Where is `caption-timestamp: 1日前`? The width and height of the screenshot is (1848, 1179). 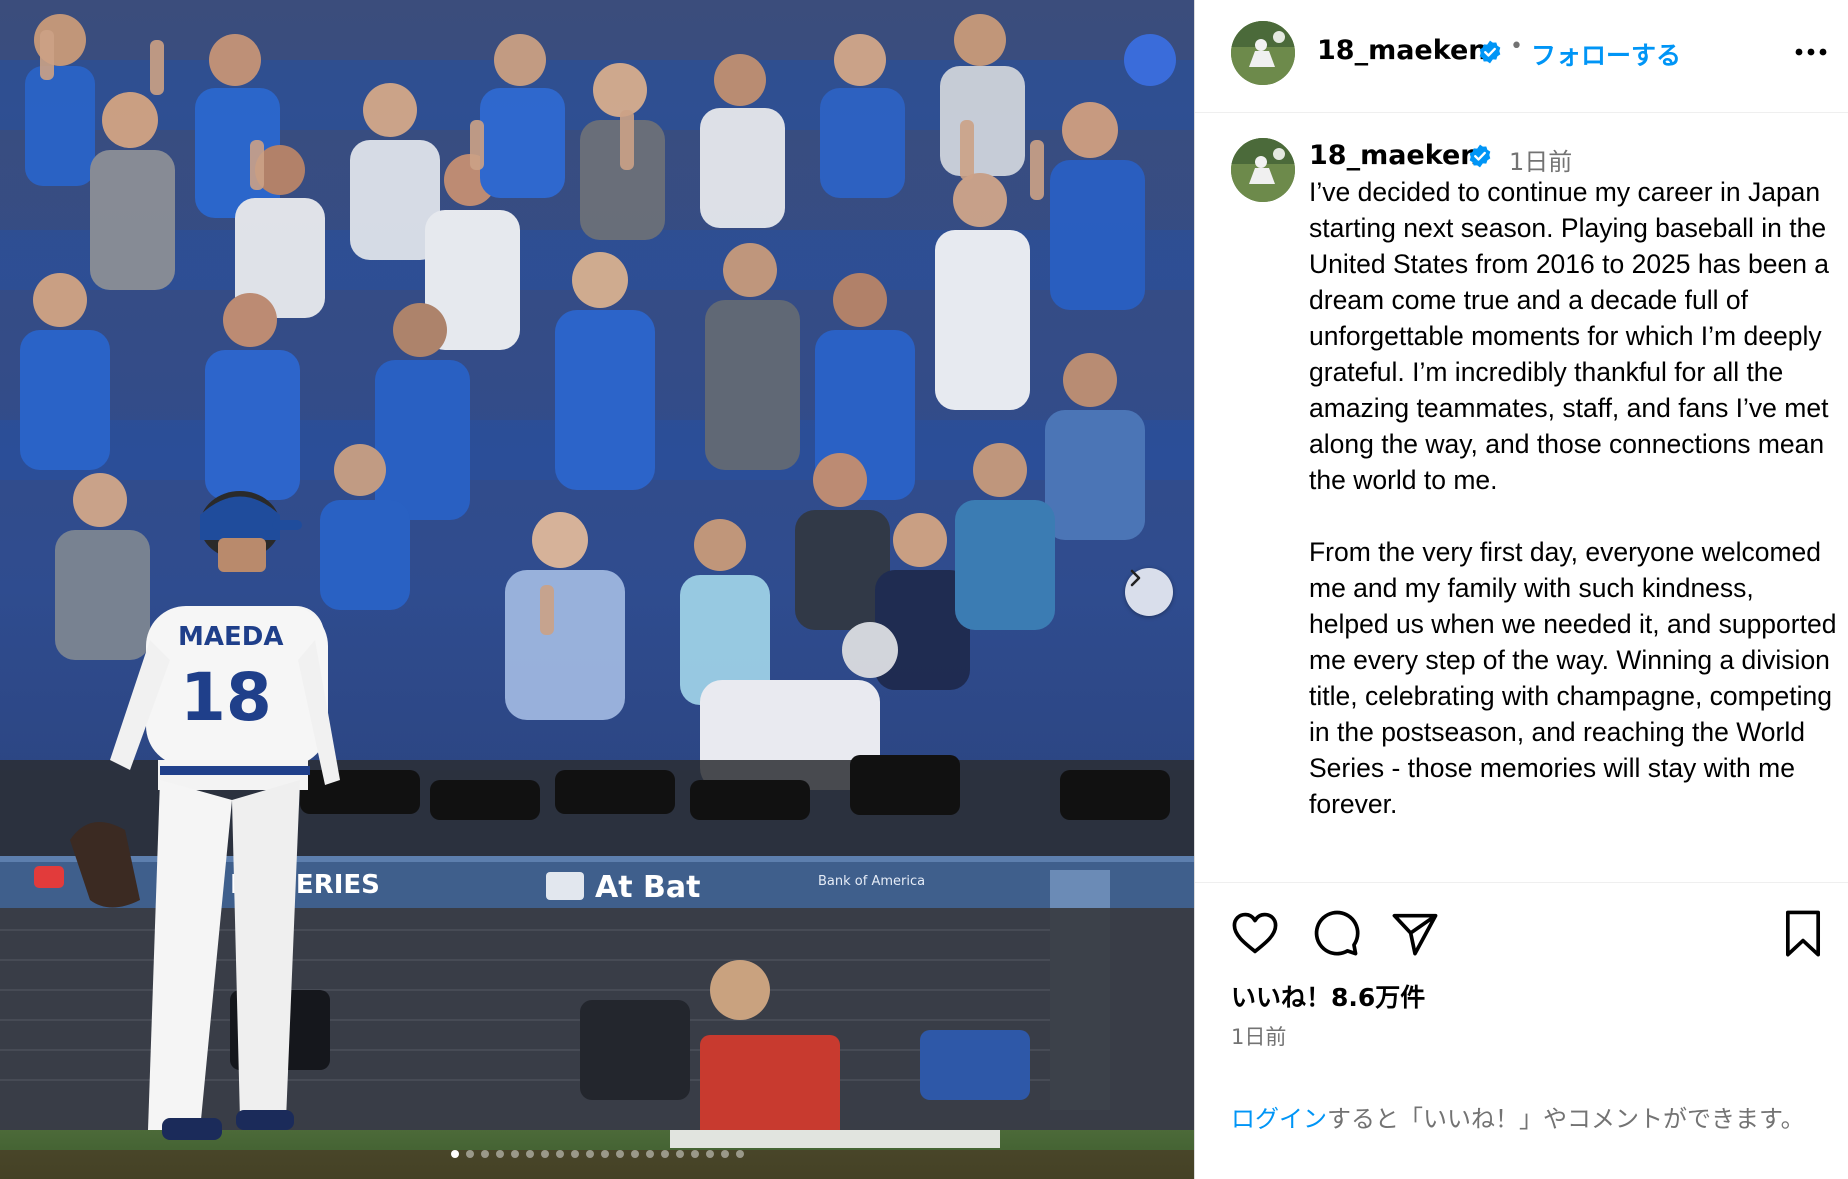
caption-timestamp: 1日前 is located at coordinates (1540, 159).